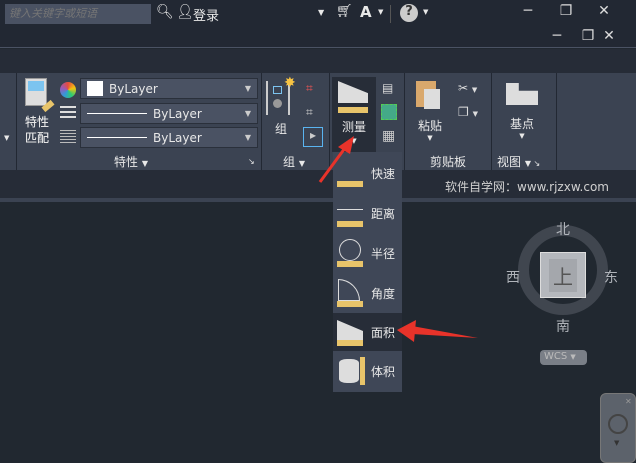 The width and height of the screenshot is (636, 463). Describe the element at coordinates (616, 443) in the screenshot. I see `chevron-down-icon: ▼` at that location.